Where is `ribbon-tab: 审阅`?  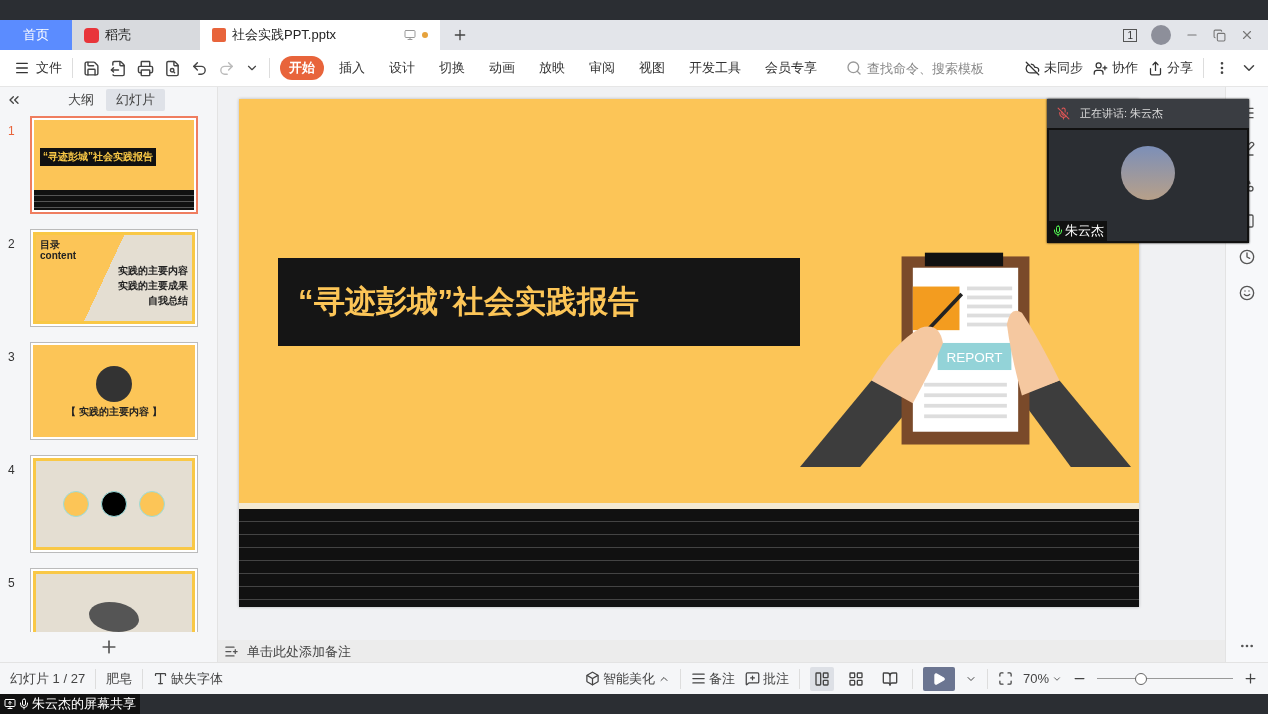
ribbon-tab: 审阅 is located at coordinates (602, 68).